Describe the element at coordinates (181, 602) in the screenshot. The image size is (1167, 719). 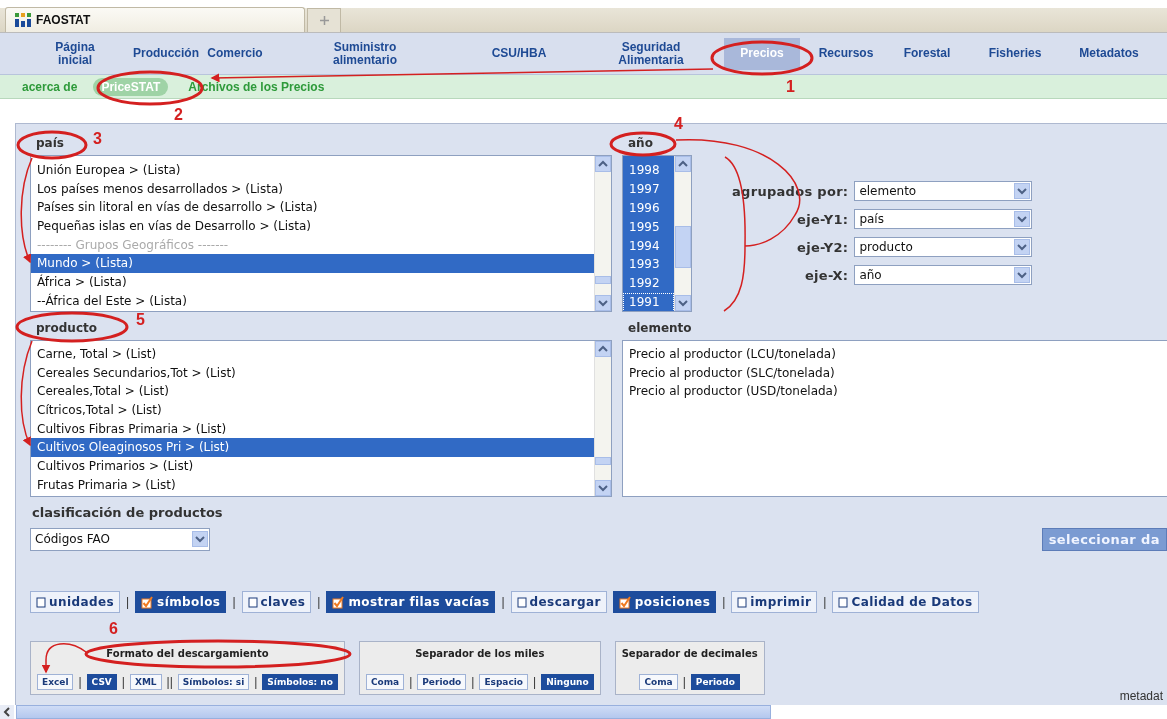
I see `checkbox: símbolos` at that location.